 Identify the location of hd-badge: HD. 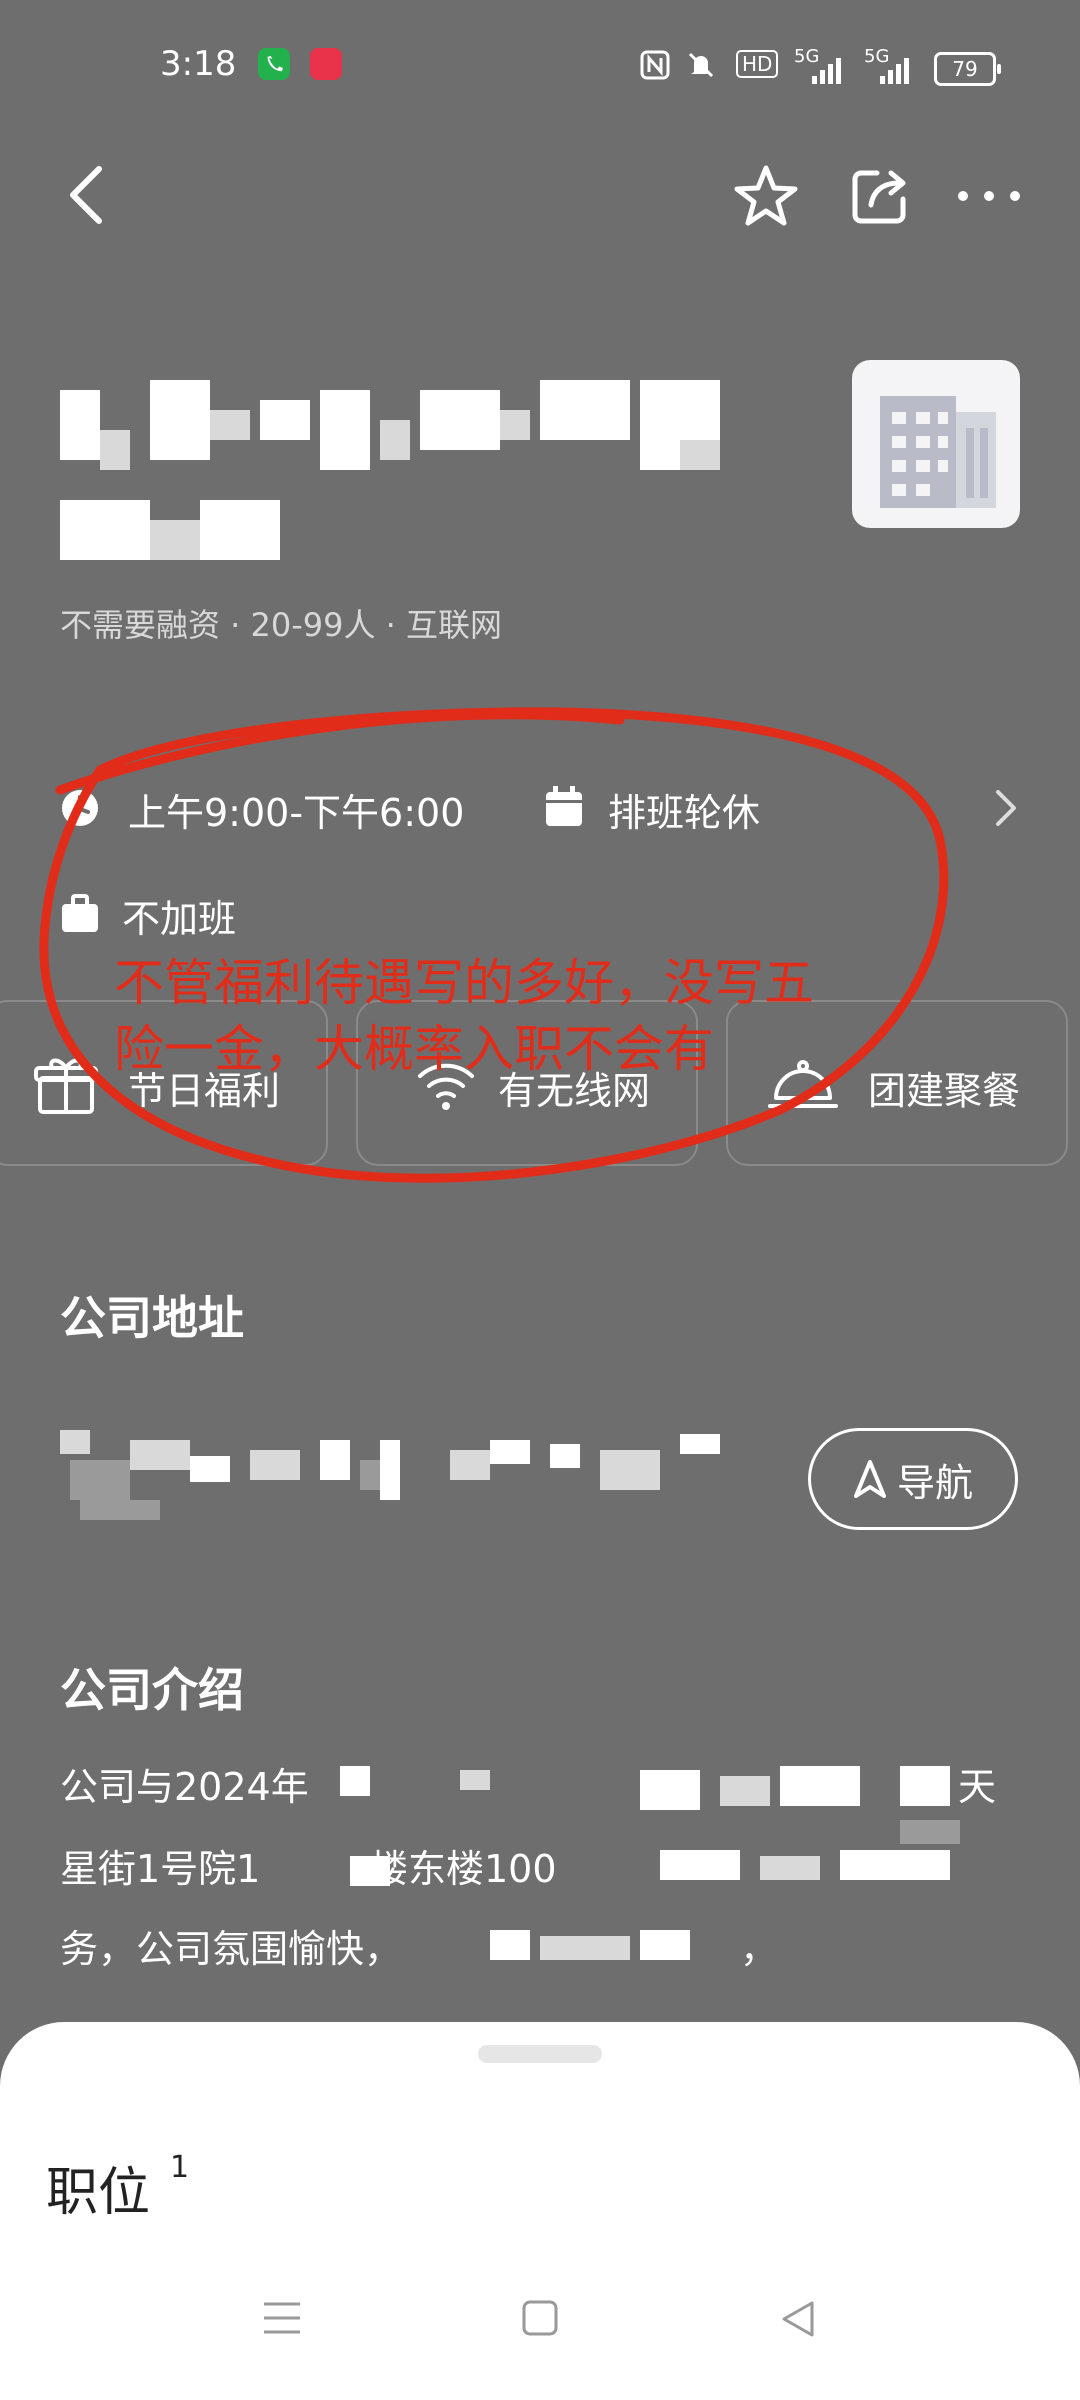
(757, 64).